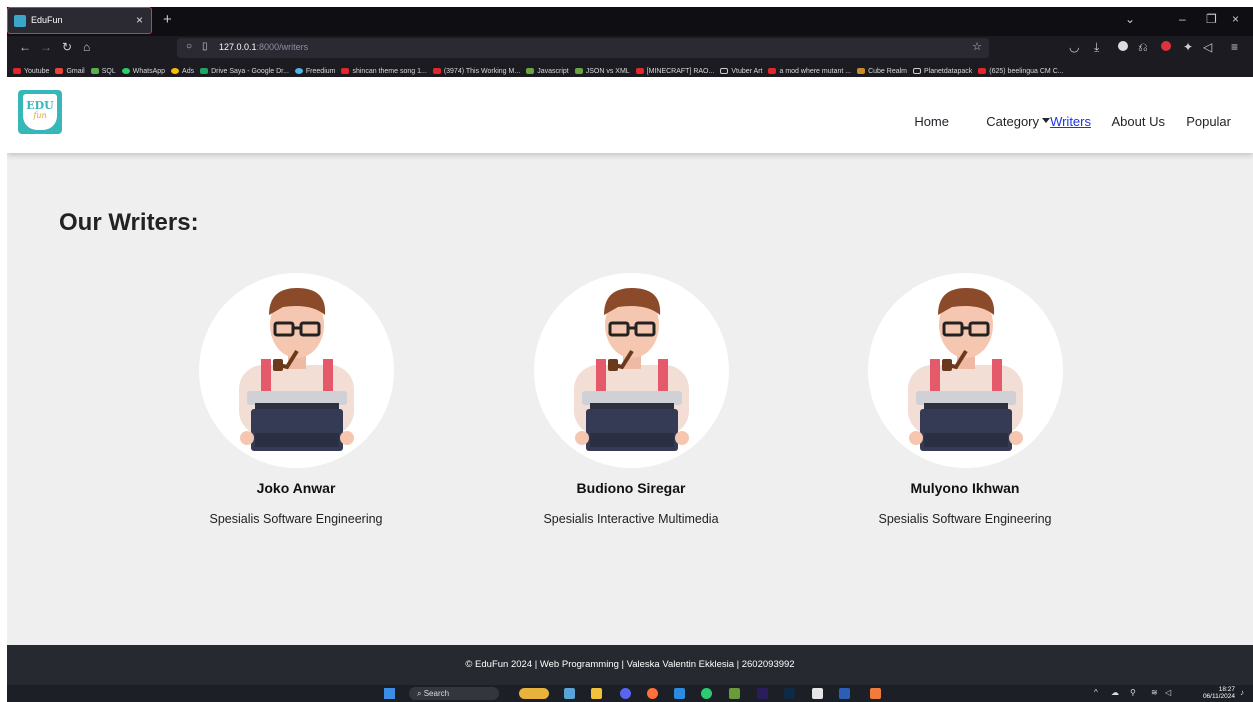 This screenshot has height=702, width=1253. I want to click on search-icon: ⌕, so click(420, 693).